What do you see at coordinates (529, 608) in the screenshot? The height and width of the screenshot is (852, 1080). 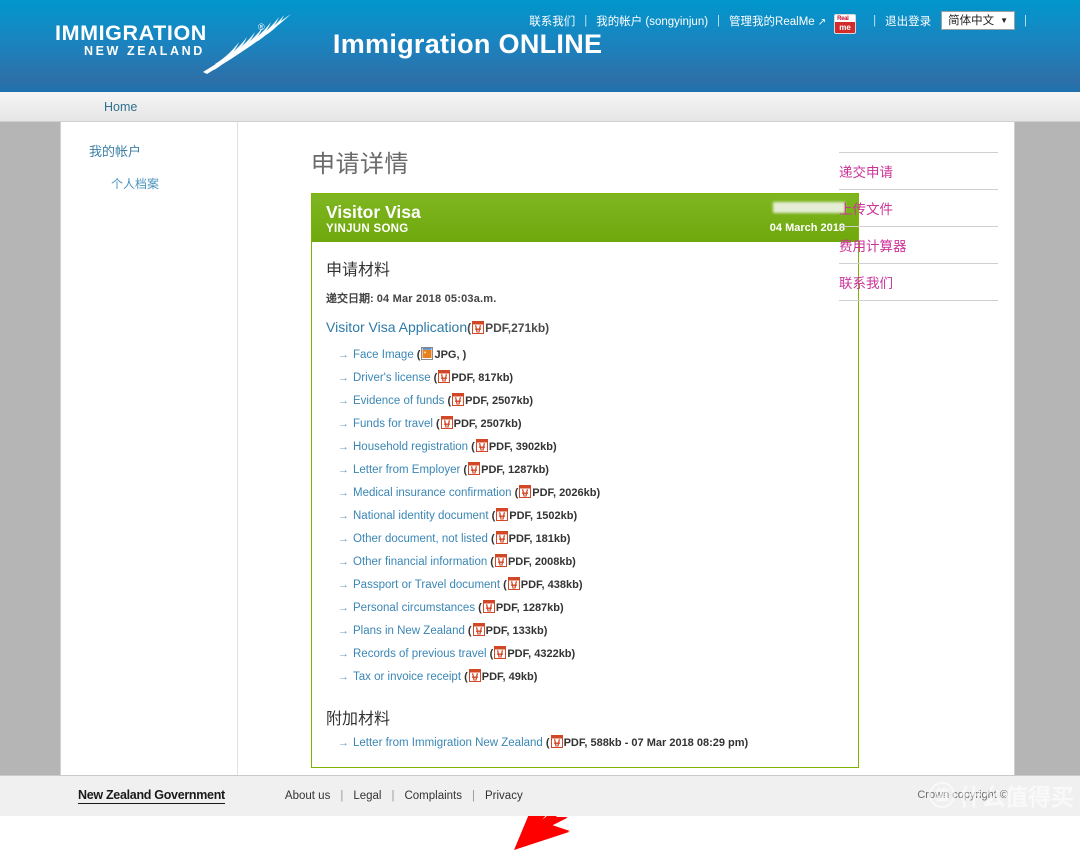 I see `document-meta: PDF, 1287kb)` at bounding box center [529, 608].